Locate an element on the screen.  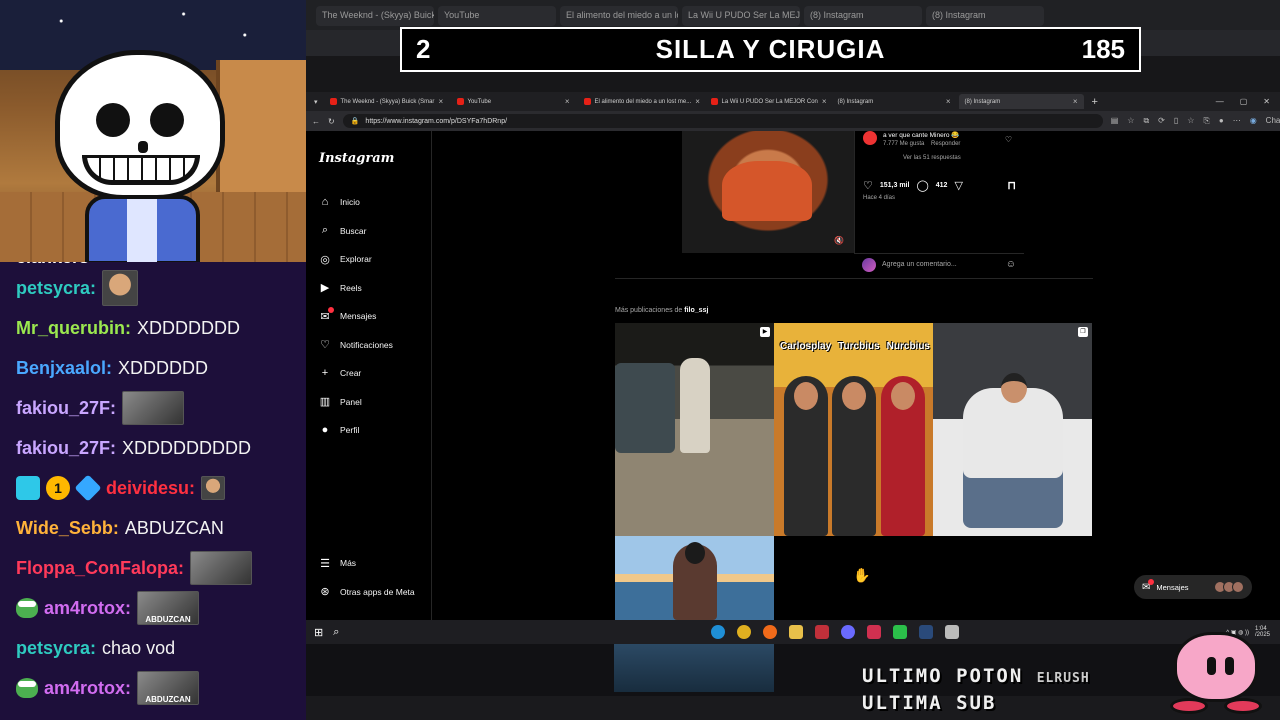
sidebar-item-label: Mensajes is located at coordinates (358, 316).